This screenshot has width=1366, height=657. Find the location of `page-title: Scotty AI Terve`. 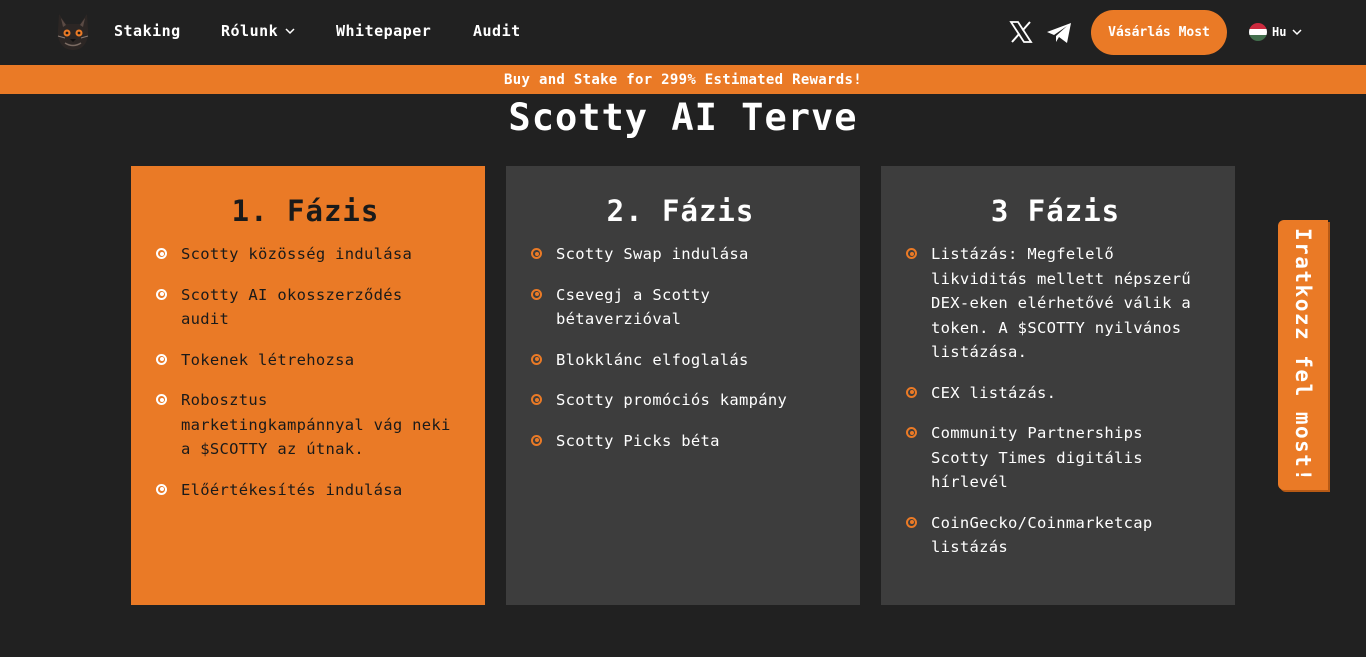

page-title: Scotty AI Terve is located at coordinates (683, 117).